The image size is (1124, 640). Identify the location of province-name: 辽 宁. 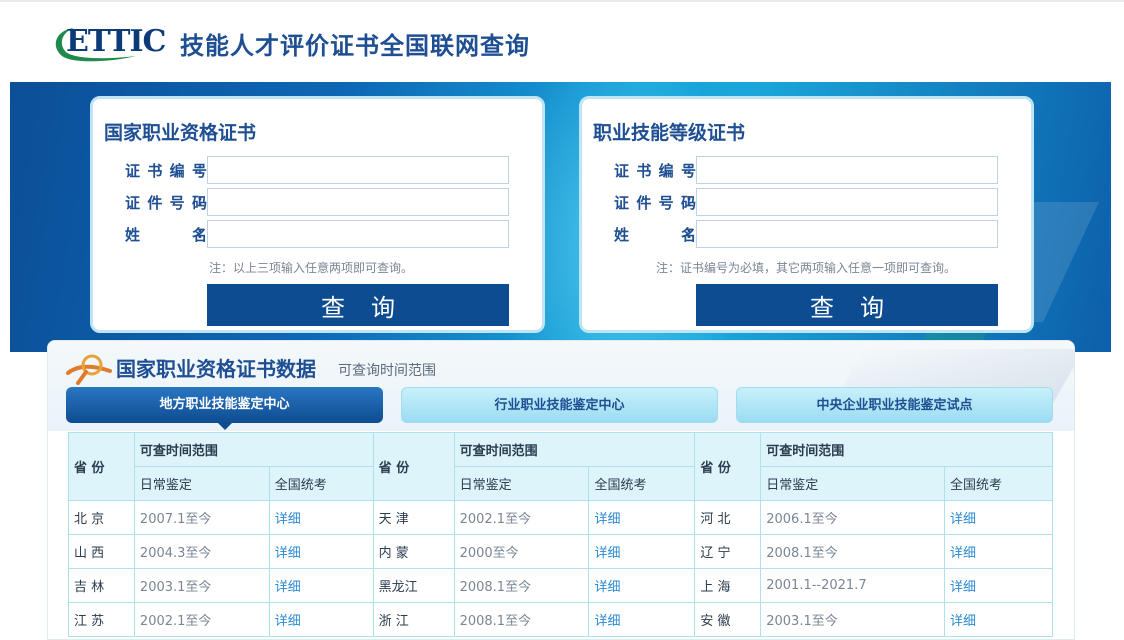
(728, 551).